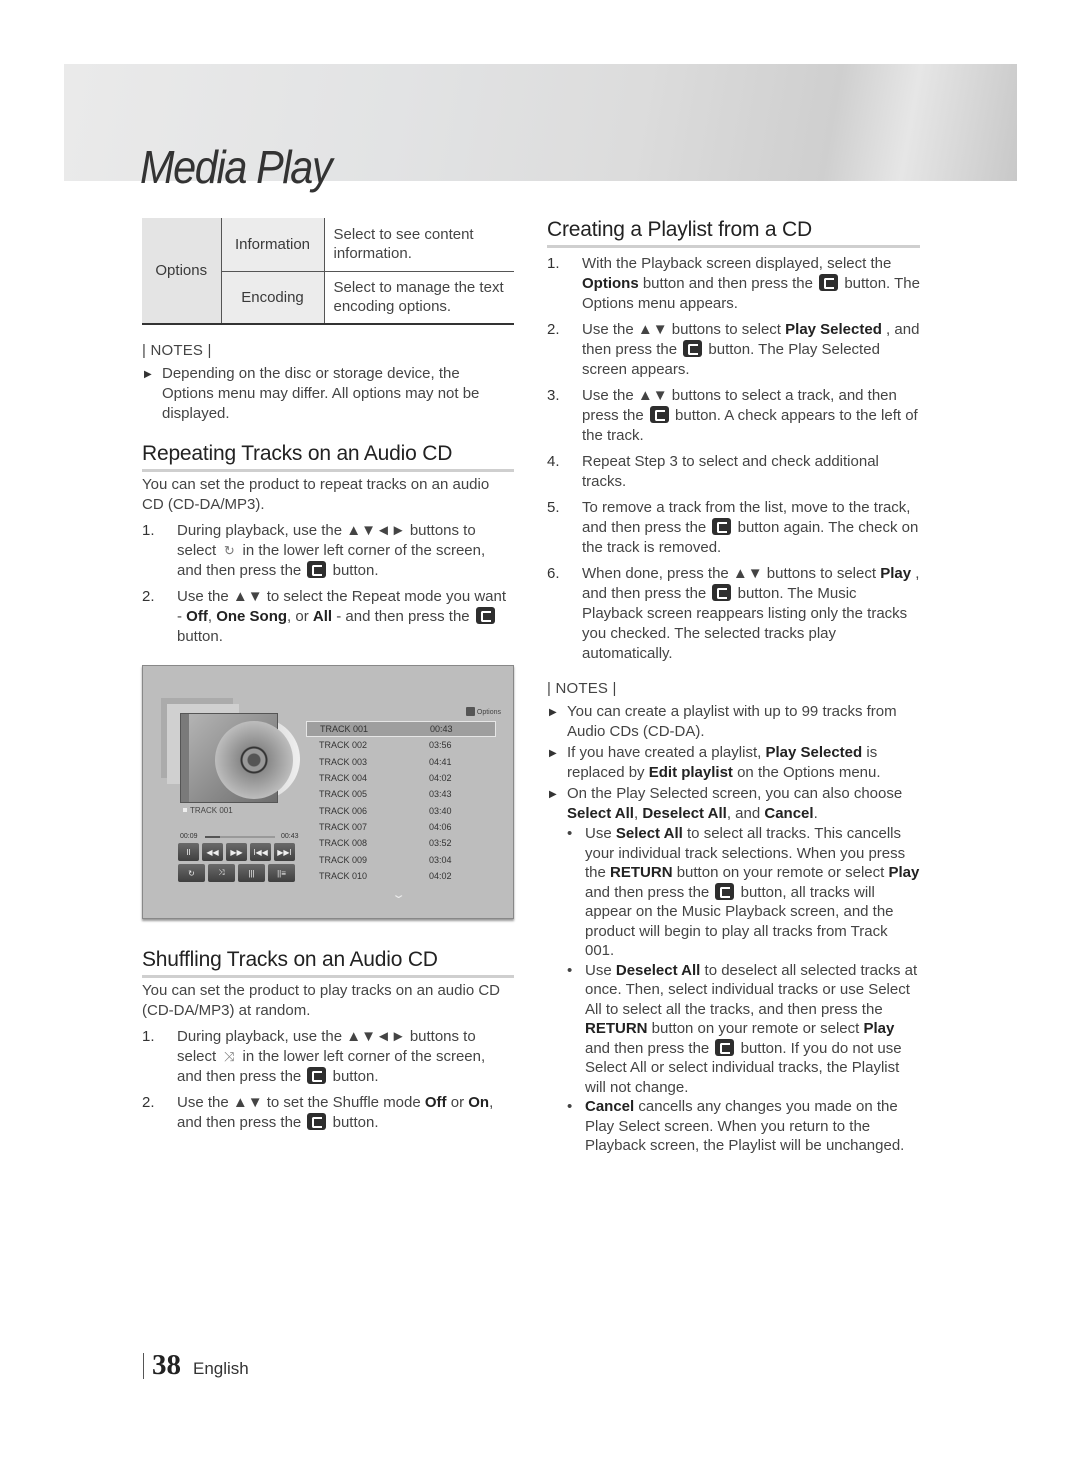 This screenshot has height=1479, width=1080. Describe the element at coordinates (343, 875) in the screenshot. I see `track-name: TRACK 010` at that location.